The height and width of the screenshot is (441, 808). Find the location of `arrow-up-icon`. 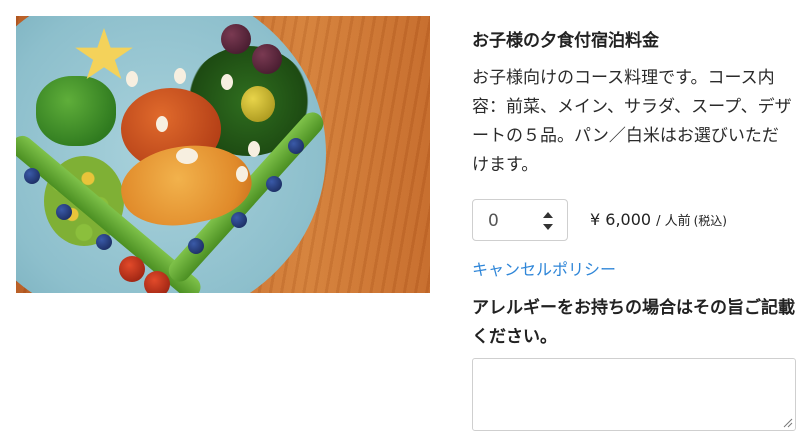

arrow-up-icon is located at coordinates (548, 215).